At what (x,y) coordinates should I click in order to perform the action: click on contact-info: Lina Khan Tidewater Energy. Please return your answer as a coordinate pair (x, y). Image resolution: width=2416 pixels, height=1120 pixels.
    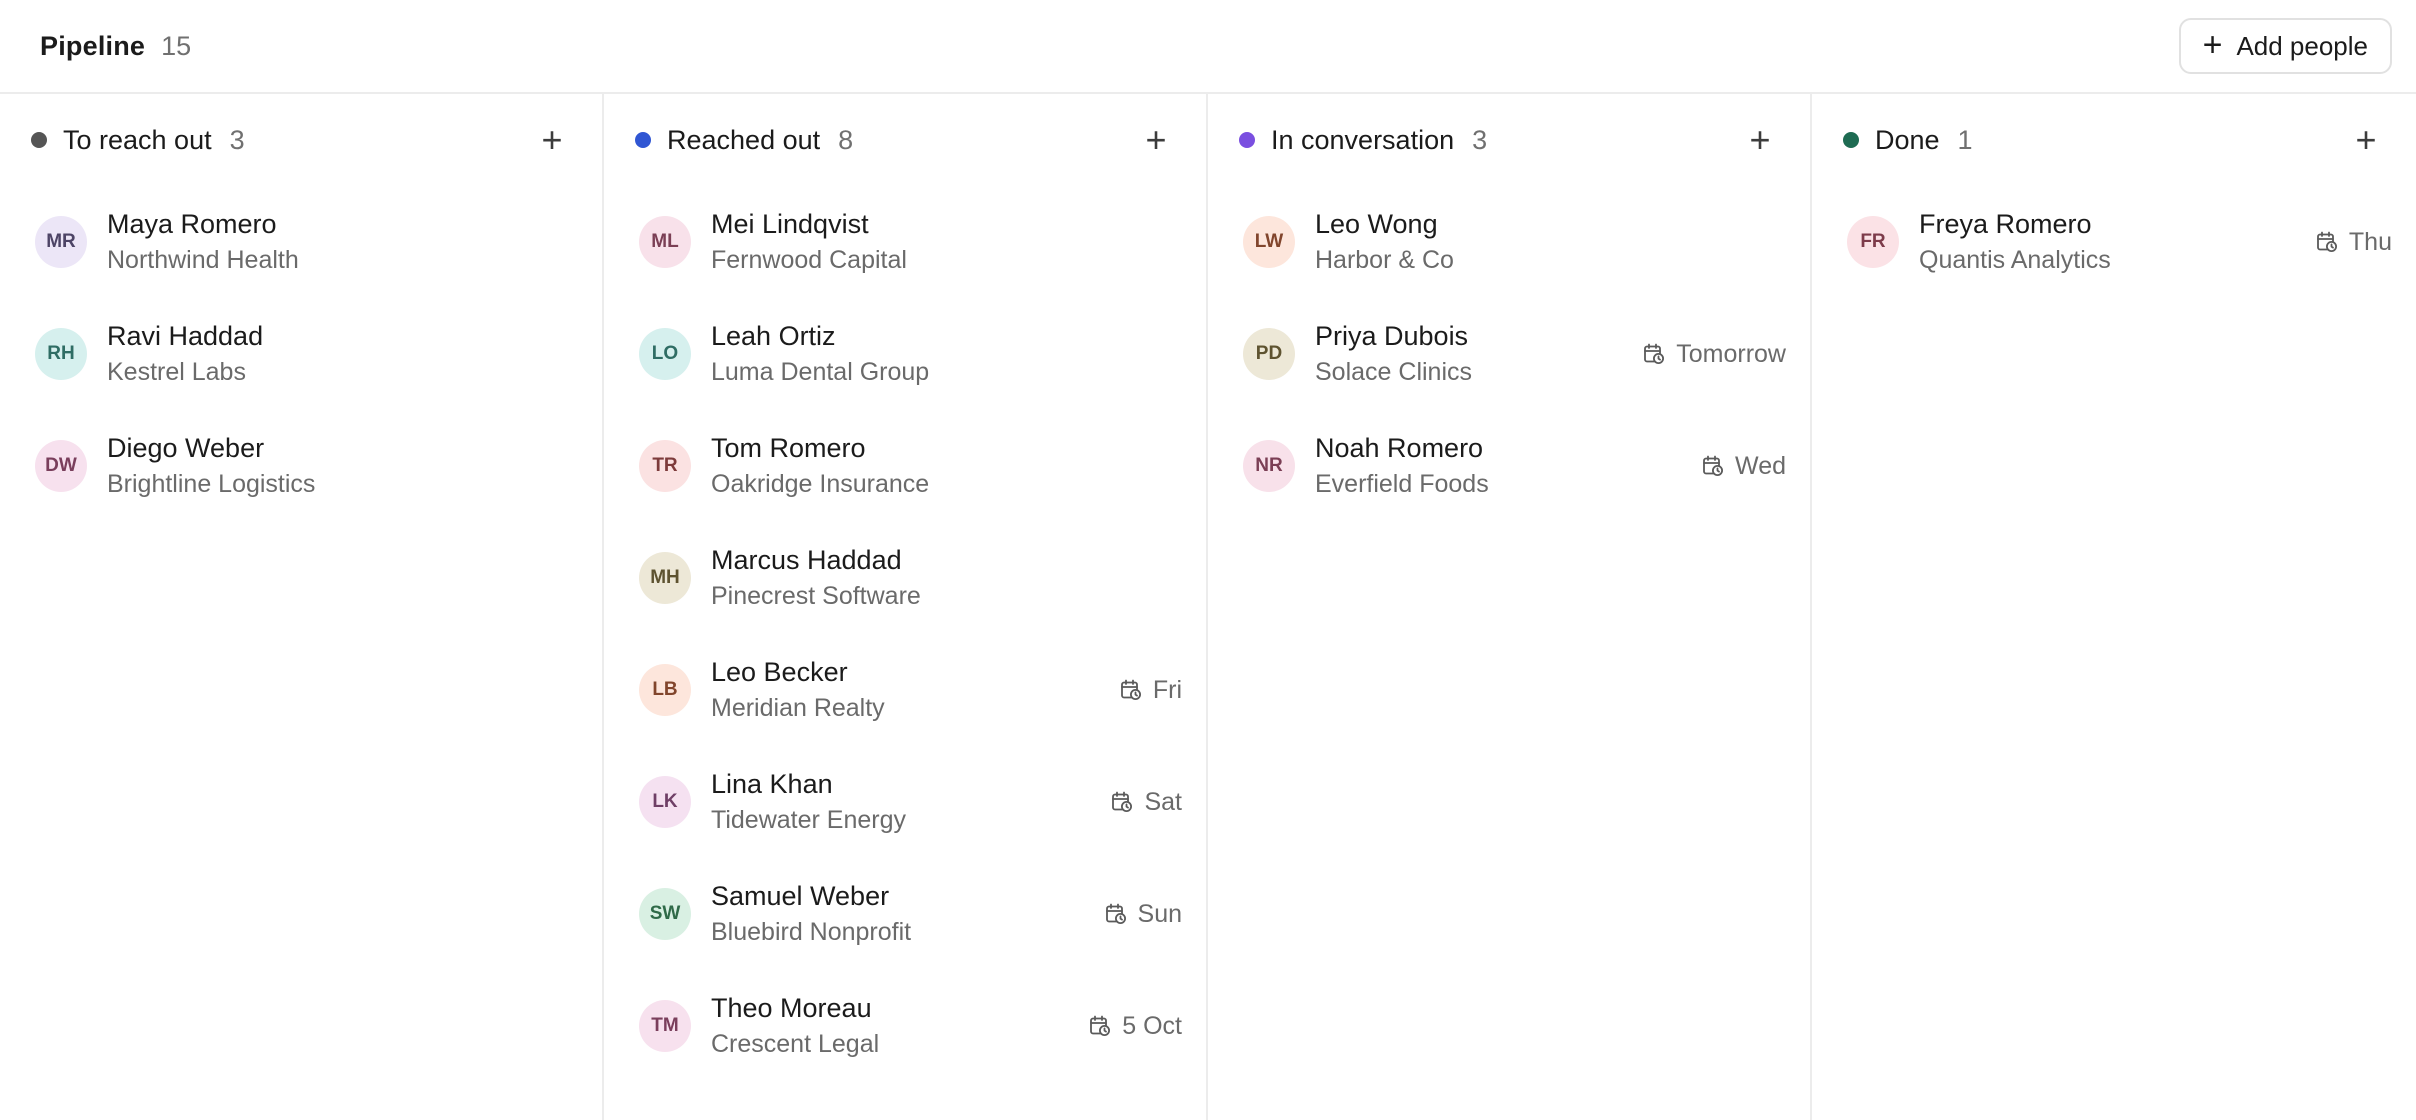
    Looking at the image, I should click on (808, 802).